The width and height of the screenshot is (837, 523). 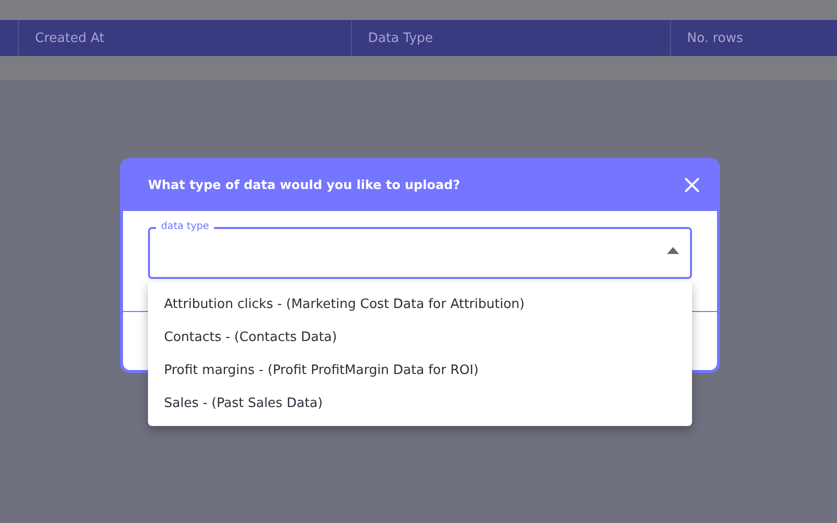 I want to click on close-icon, so click(x=692, y=184).